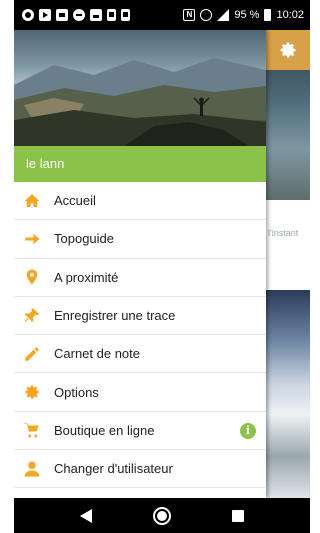  What do you see at coordinates (62, 15) in the screenshot?
I see `mail-icon` at bounding box center [62, 15].